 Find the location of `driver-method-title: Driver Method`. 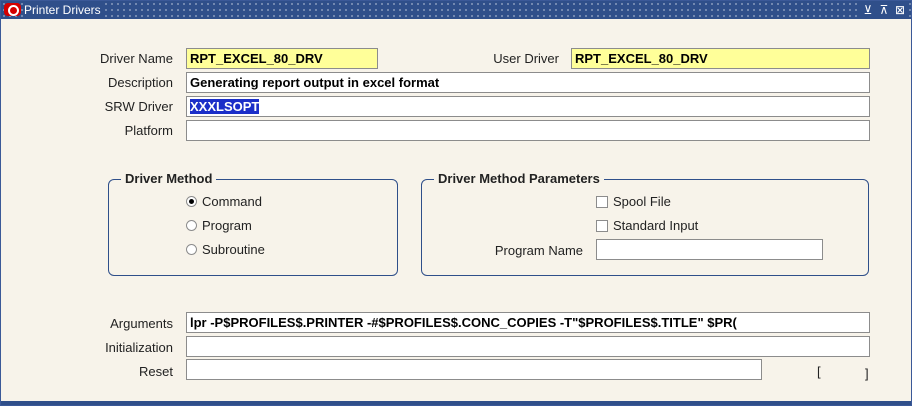

driver-method-title: Driver Method is located at coordinates (169, 179).